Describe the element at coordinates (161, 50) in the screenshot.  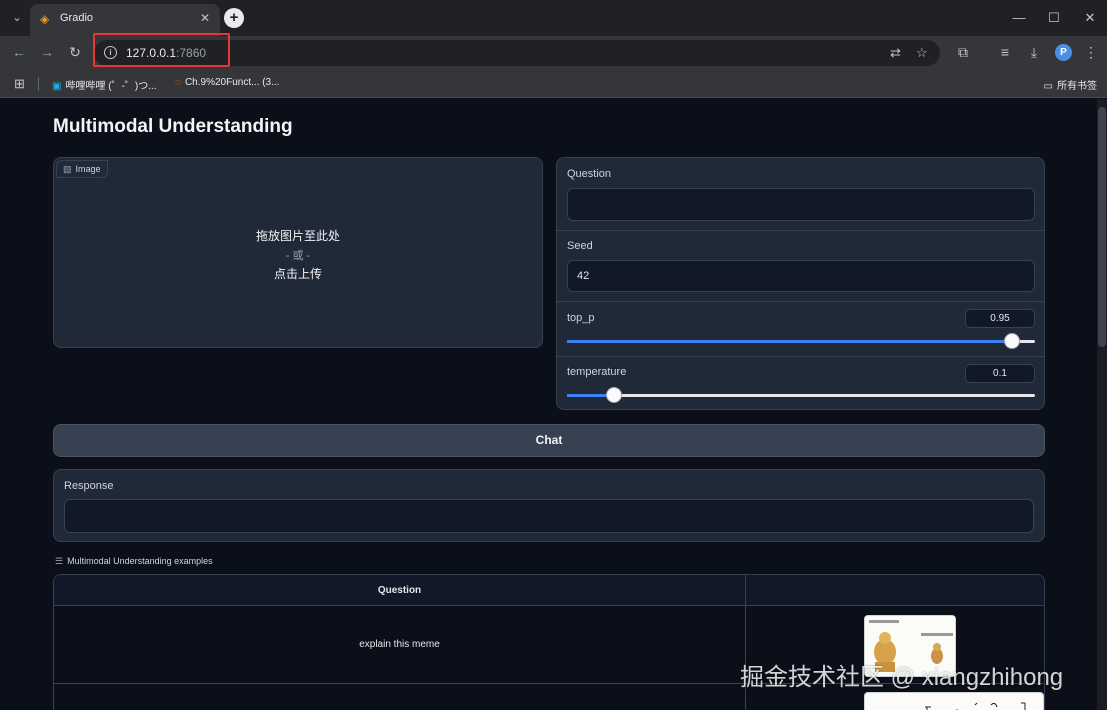
I see `url-highlight-box` at that location.